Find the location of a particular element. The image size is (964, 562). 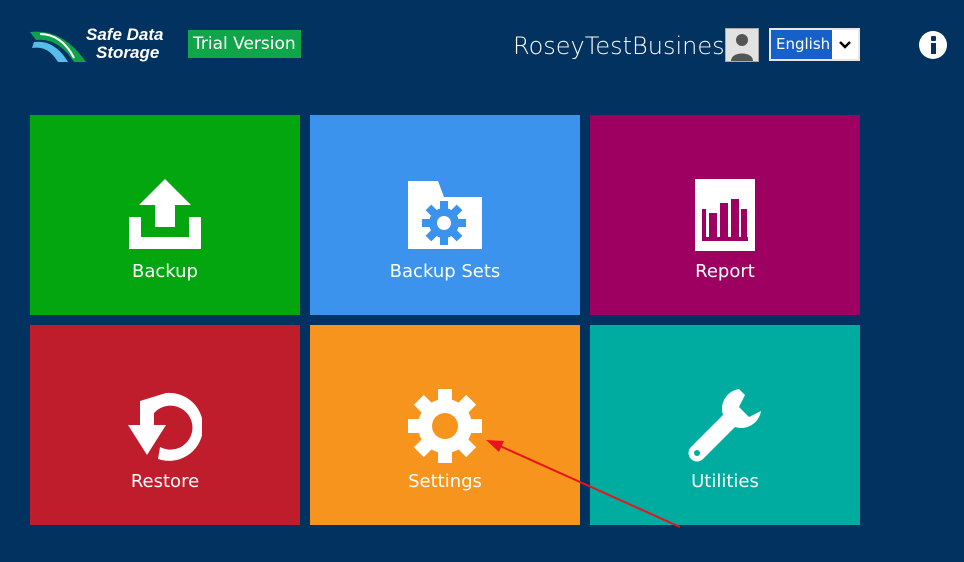

trial-version-badge: Trial Version is located at coordinates (244, 44).